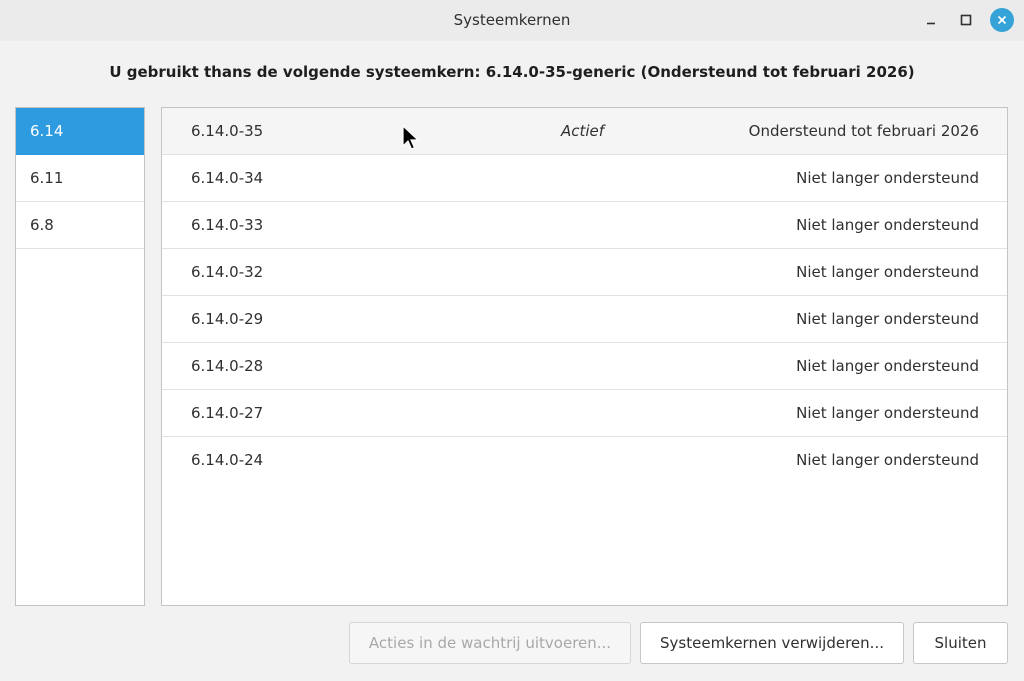 Image resolution: width=1024 pixels, height=681 pixels. What do you see at coordinates (227, 319) in the screenshot?
I see `kernel-version: 6.14.0-29` at bounding box center [227, 319].